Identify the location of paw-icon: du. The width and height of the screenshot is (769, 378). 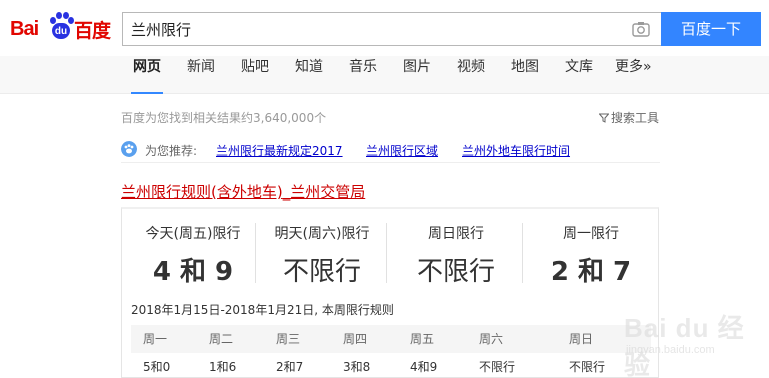
(61, 26).